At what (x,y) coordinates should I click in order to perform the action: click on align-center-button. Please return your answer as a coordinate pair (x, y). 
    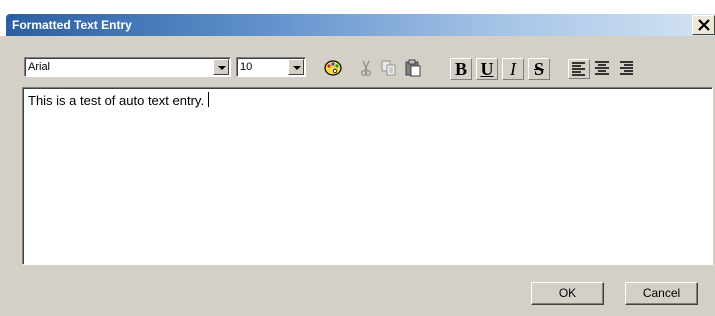
    Looking at the image, I should click on (603, 69).